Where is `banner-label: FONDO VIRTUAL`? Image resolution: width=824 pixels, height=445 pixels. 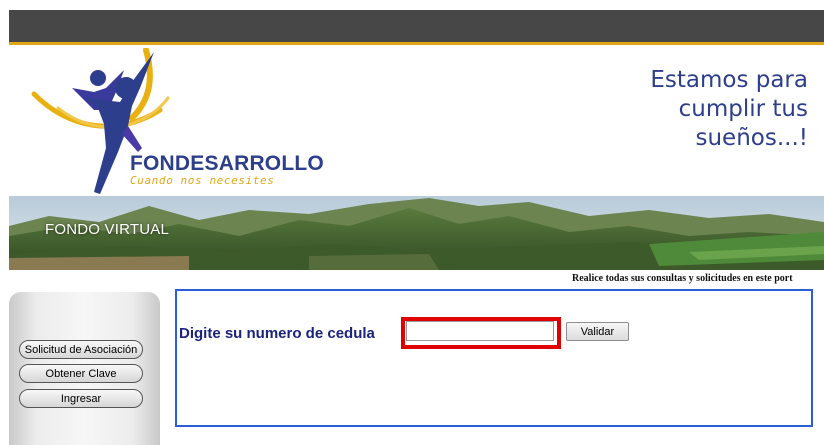
banner-label: FONDO VIRTUAL is located at coordinates (107, 229).